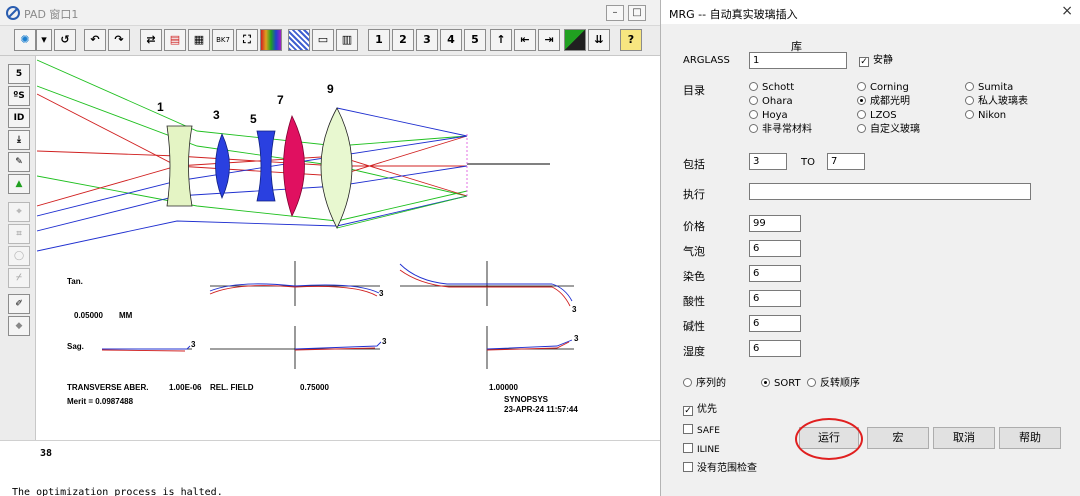 The height and width of the screenshot is (496, 1080). Describe the element at coordinates (637, 13) in the screenshot. I see `maximize-button: □` at that location.